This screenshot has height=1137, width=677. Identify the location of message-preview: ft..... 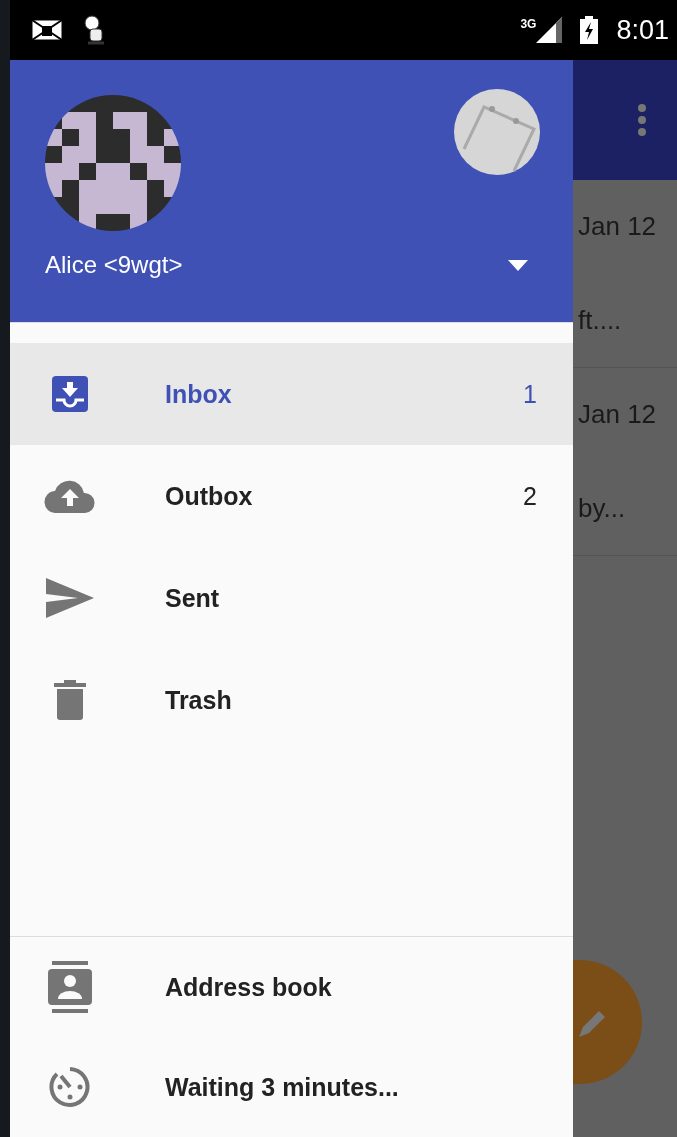
(600, 320).